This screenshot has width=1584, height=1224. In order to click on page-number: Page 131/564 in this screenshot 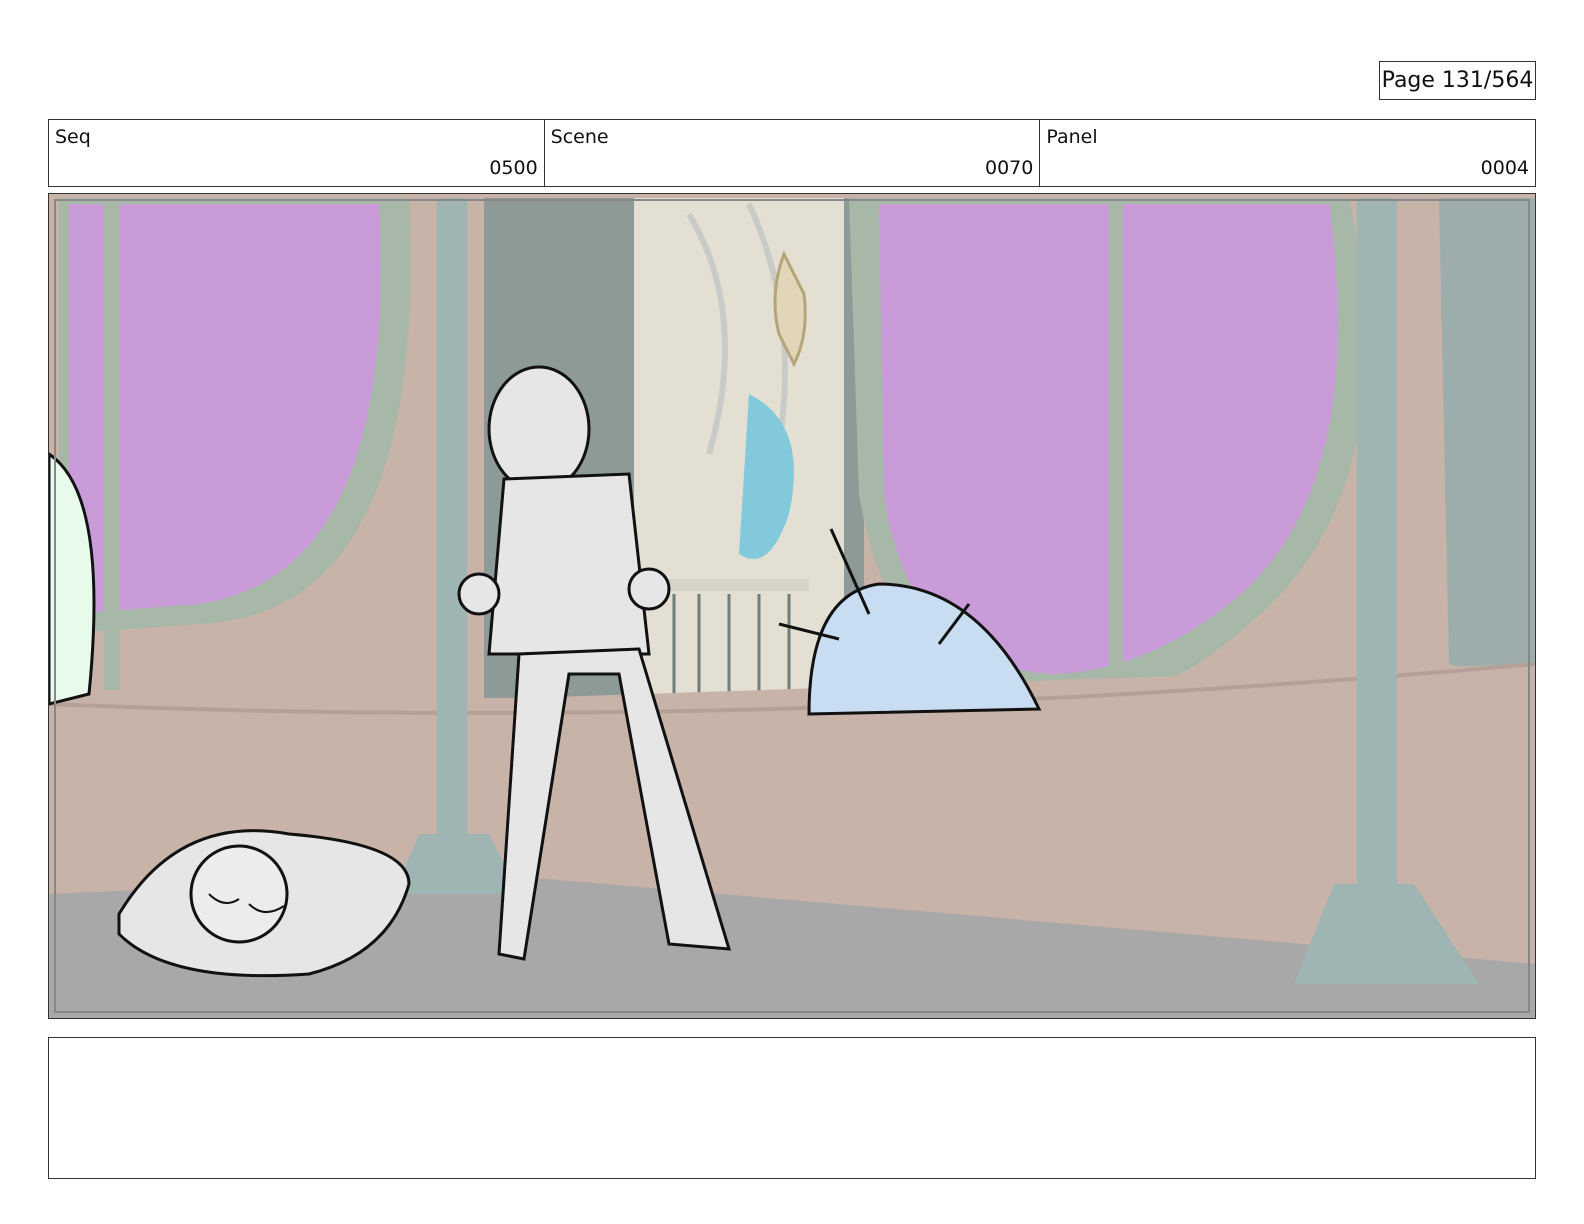, I will do `click(1457, 80)`.